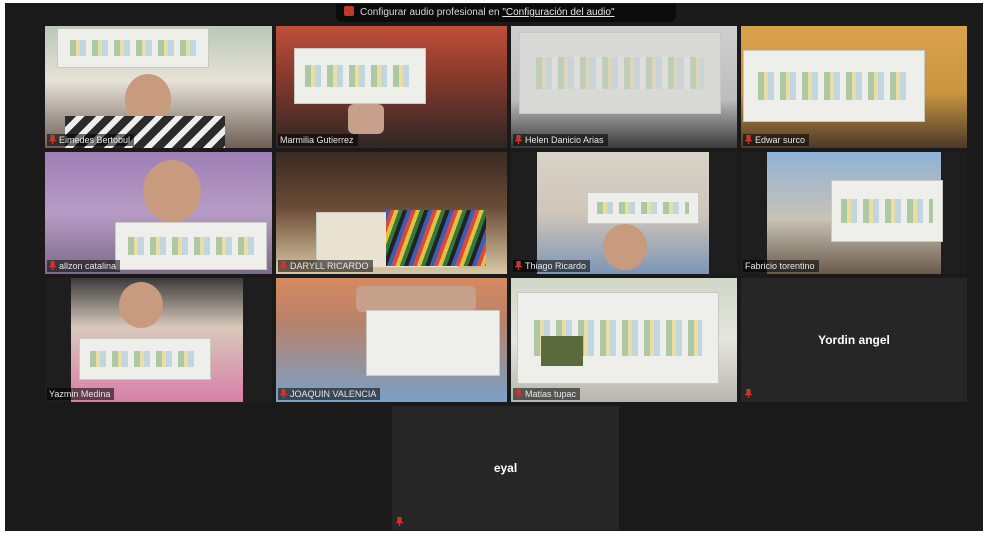 This screenshot has height=536, width=989. Describe the element at coordinates (776, 140) in the screenshot. I see `participant-name-label: Edwar surco` at that location.